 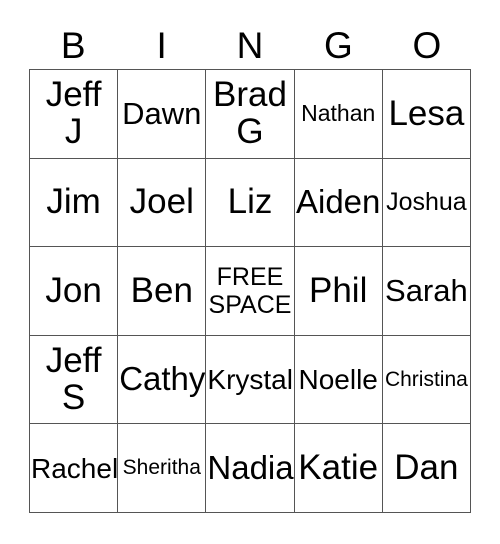 I want to click on bingo-cell: Jim, so click(x=74, y=203).